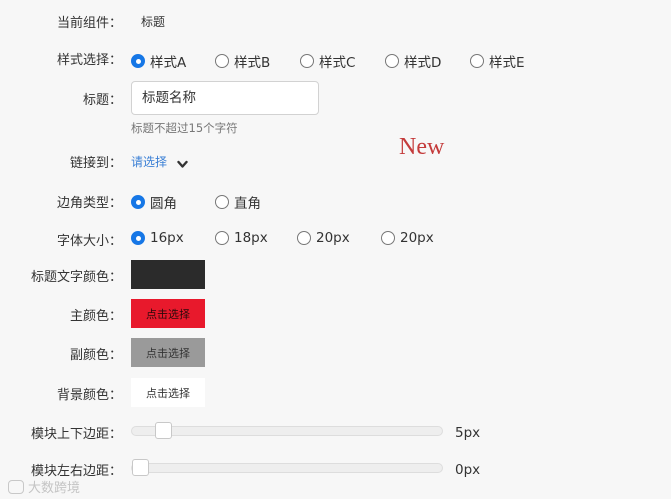  Describe the element at coordinates (184, 128) in the screenshot. I see `title-hint: 标题不超过15个字符` at that location.